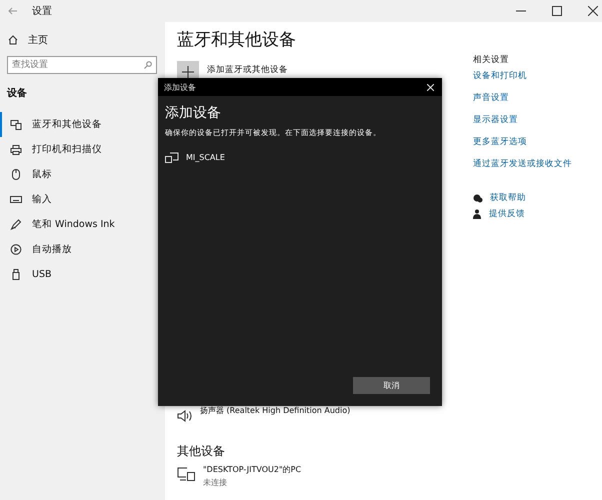 The height and width of the screenshot is (500, 602). I want to click on help-link: 提供反馈, so click(507, 214).